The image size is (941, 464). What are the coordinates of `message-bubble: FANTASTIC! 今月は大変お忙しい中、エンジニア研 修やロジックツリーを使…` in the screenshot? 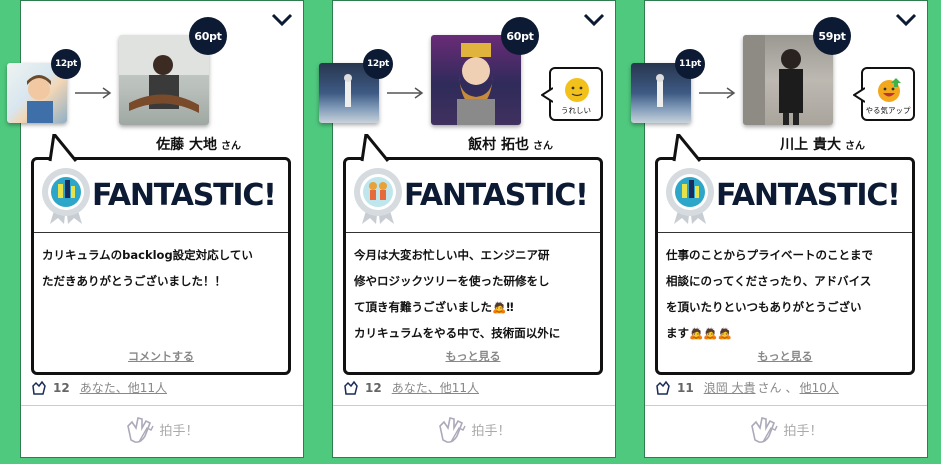 It's located at (473, 254).